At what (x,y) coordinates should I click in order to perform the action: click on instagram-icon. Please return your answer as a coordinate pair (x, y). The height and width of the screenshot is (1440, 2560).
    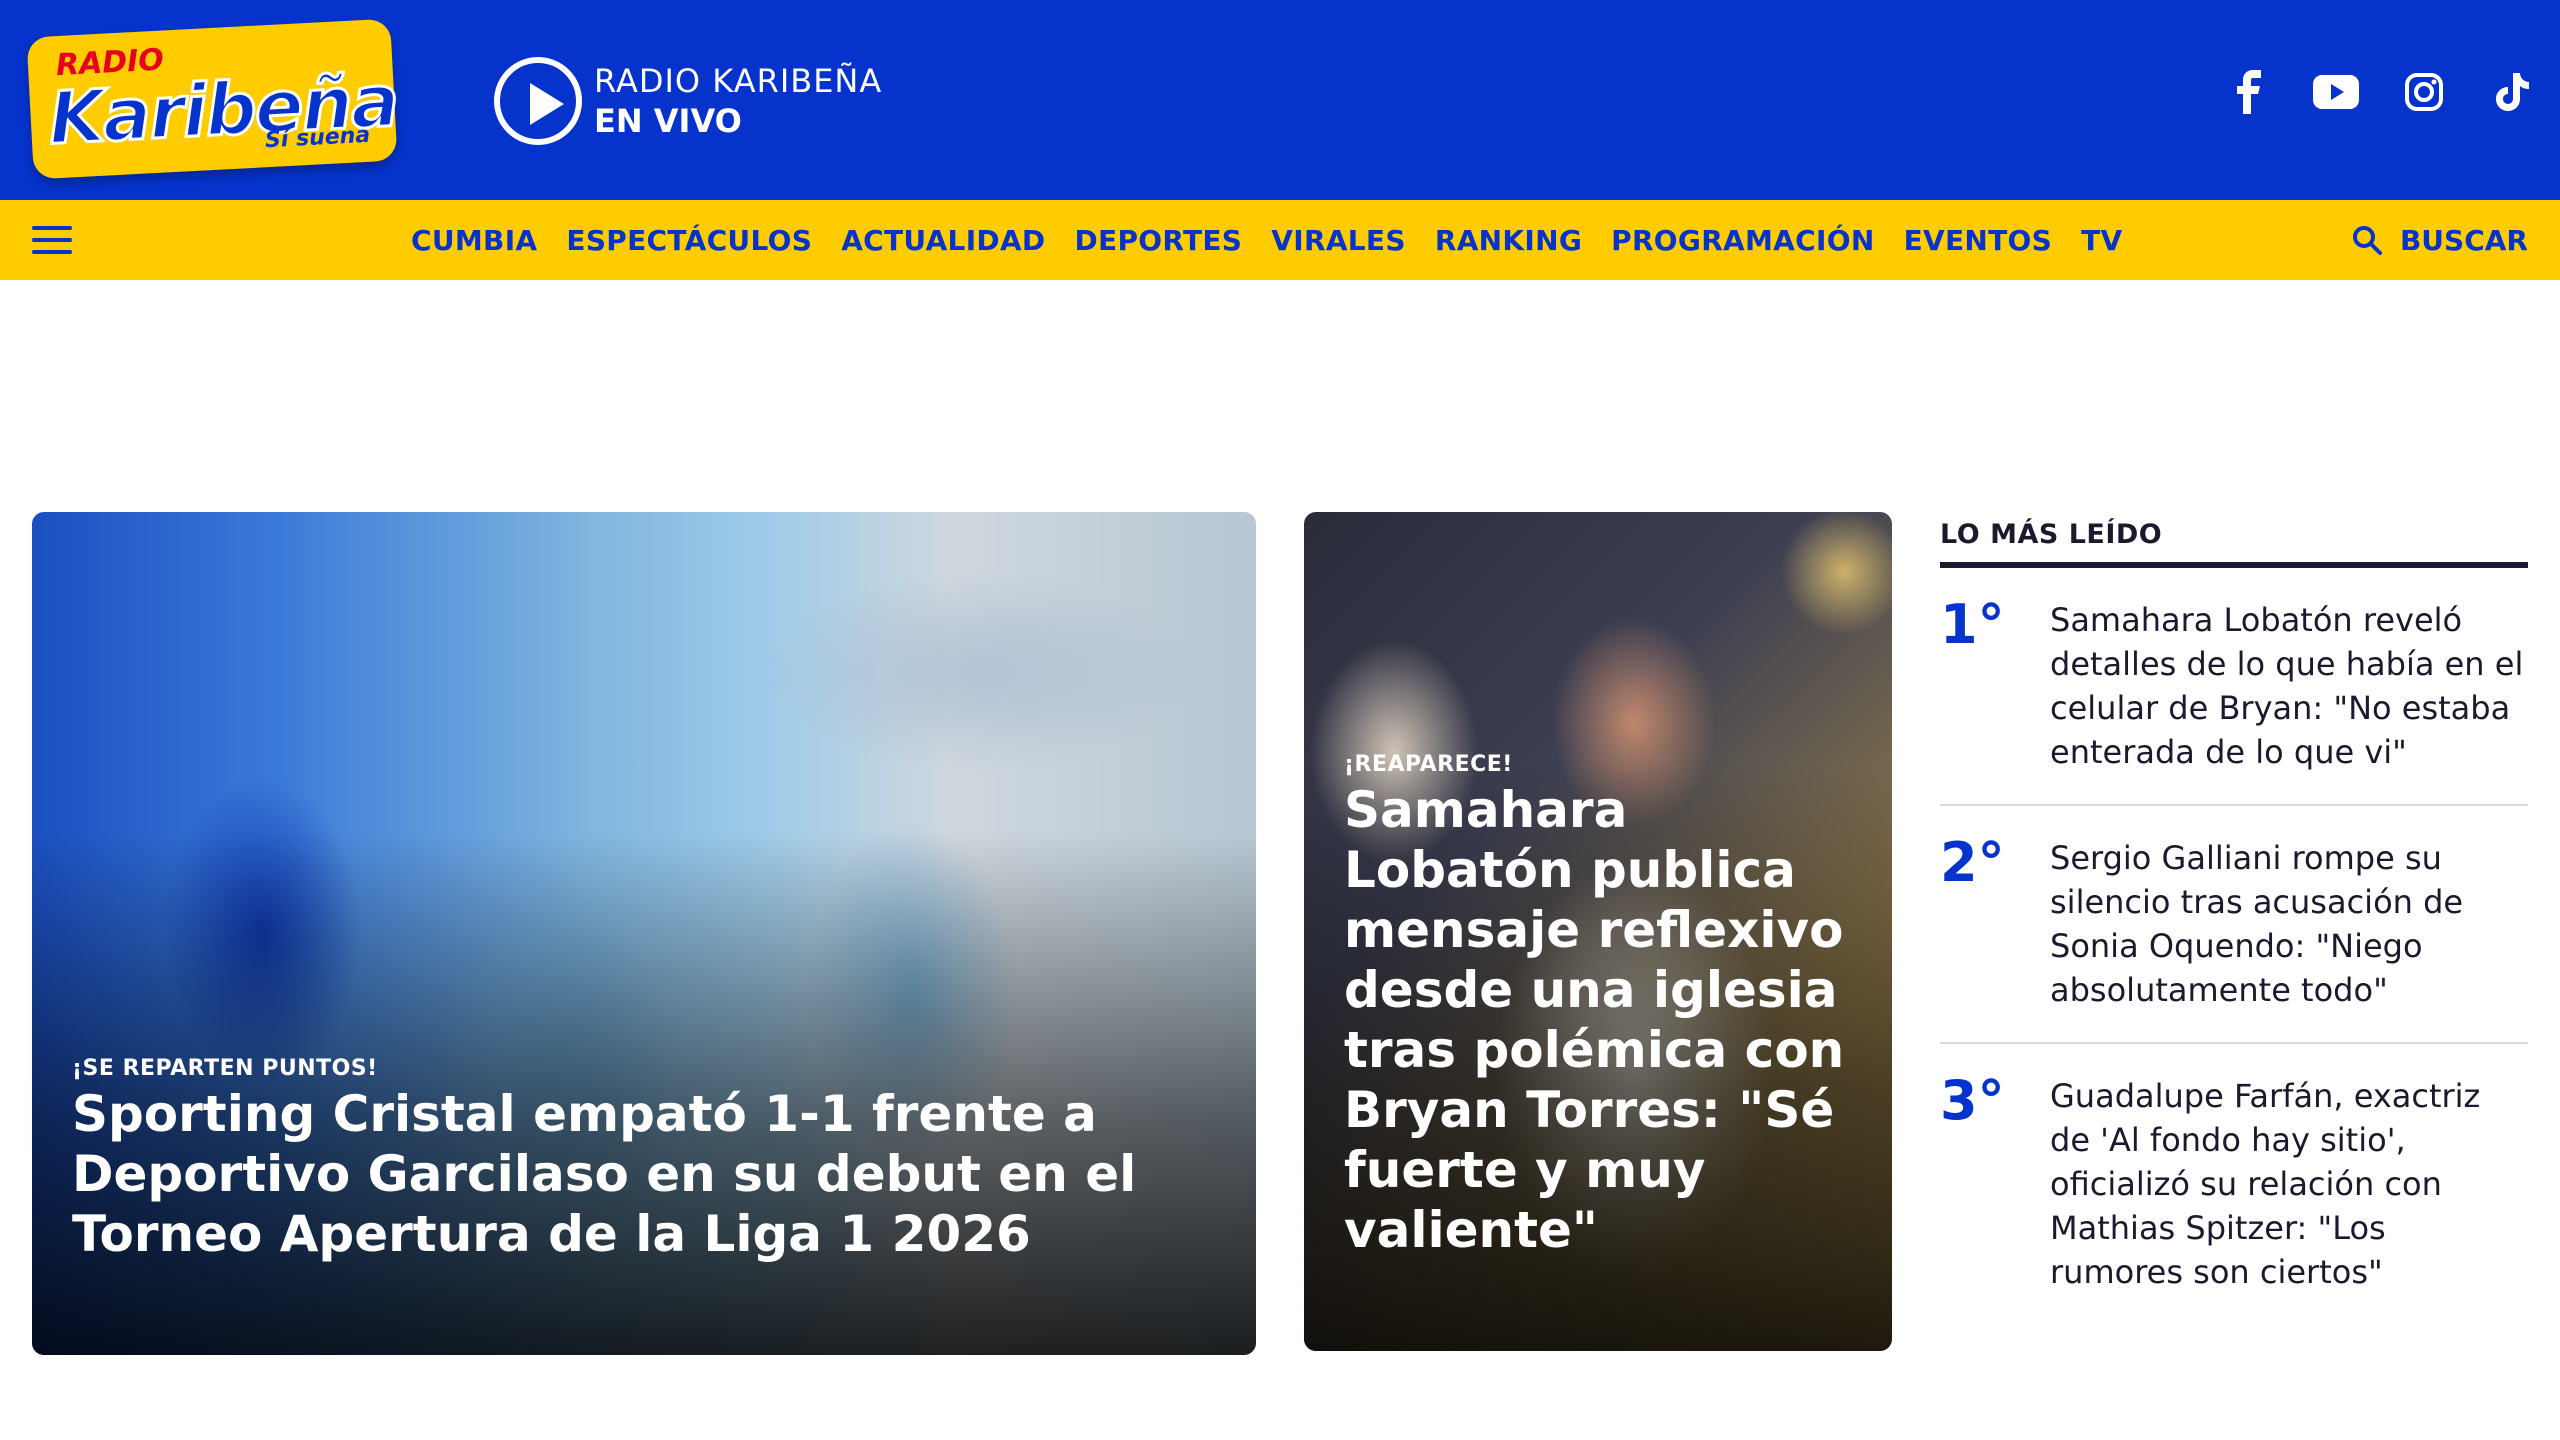
    Looking at the image, I should click on (2424, 92).